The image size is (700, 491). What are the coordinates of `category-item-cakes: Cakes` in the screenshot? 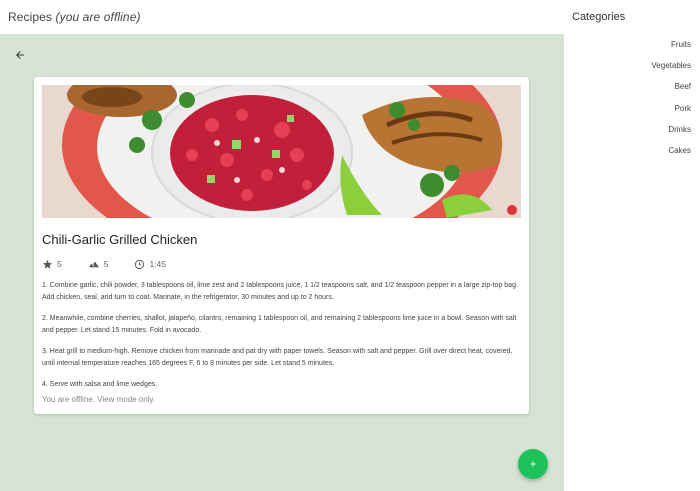 It's located at (671, 154).